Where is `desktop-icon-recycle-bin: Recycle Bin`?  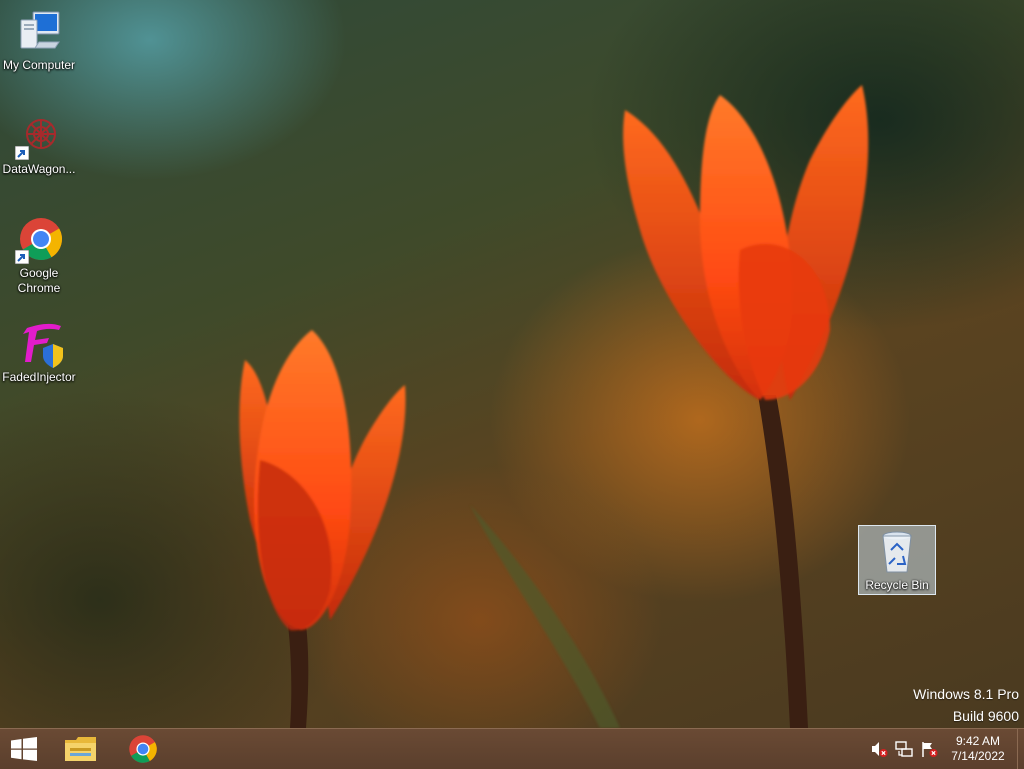 desktop-icon-recycle-bin: Recycle Bin is located at coordinates (897, 560).